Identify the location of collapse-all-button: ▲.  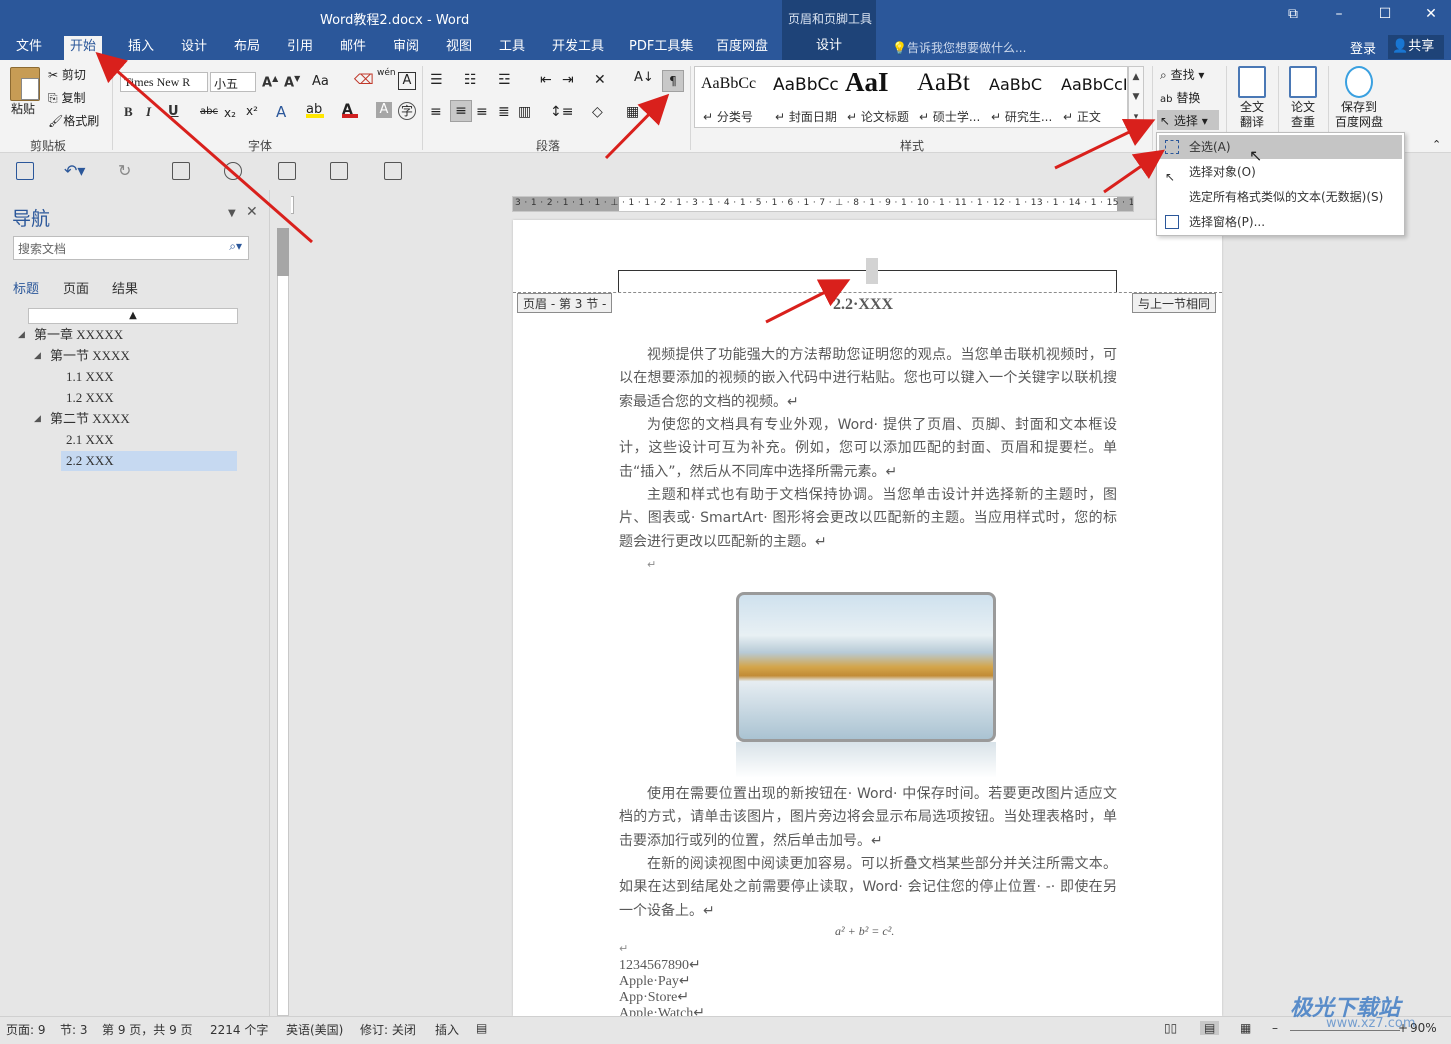
(133, 316).